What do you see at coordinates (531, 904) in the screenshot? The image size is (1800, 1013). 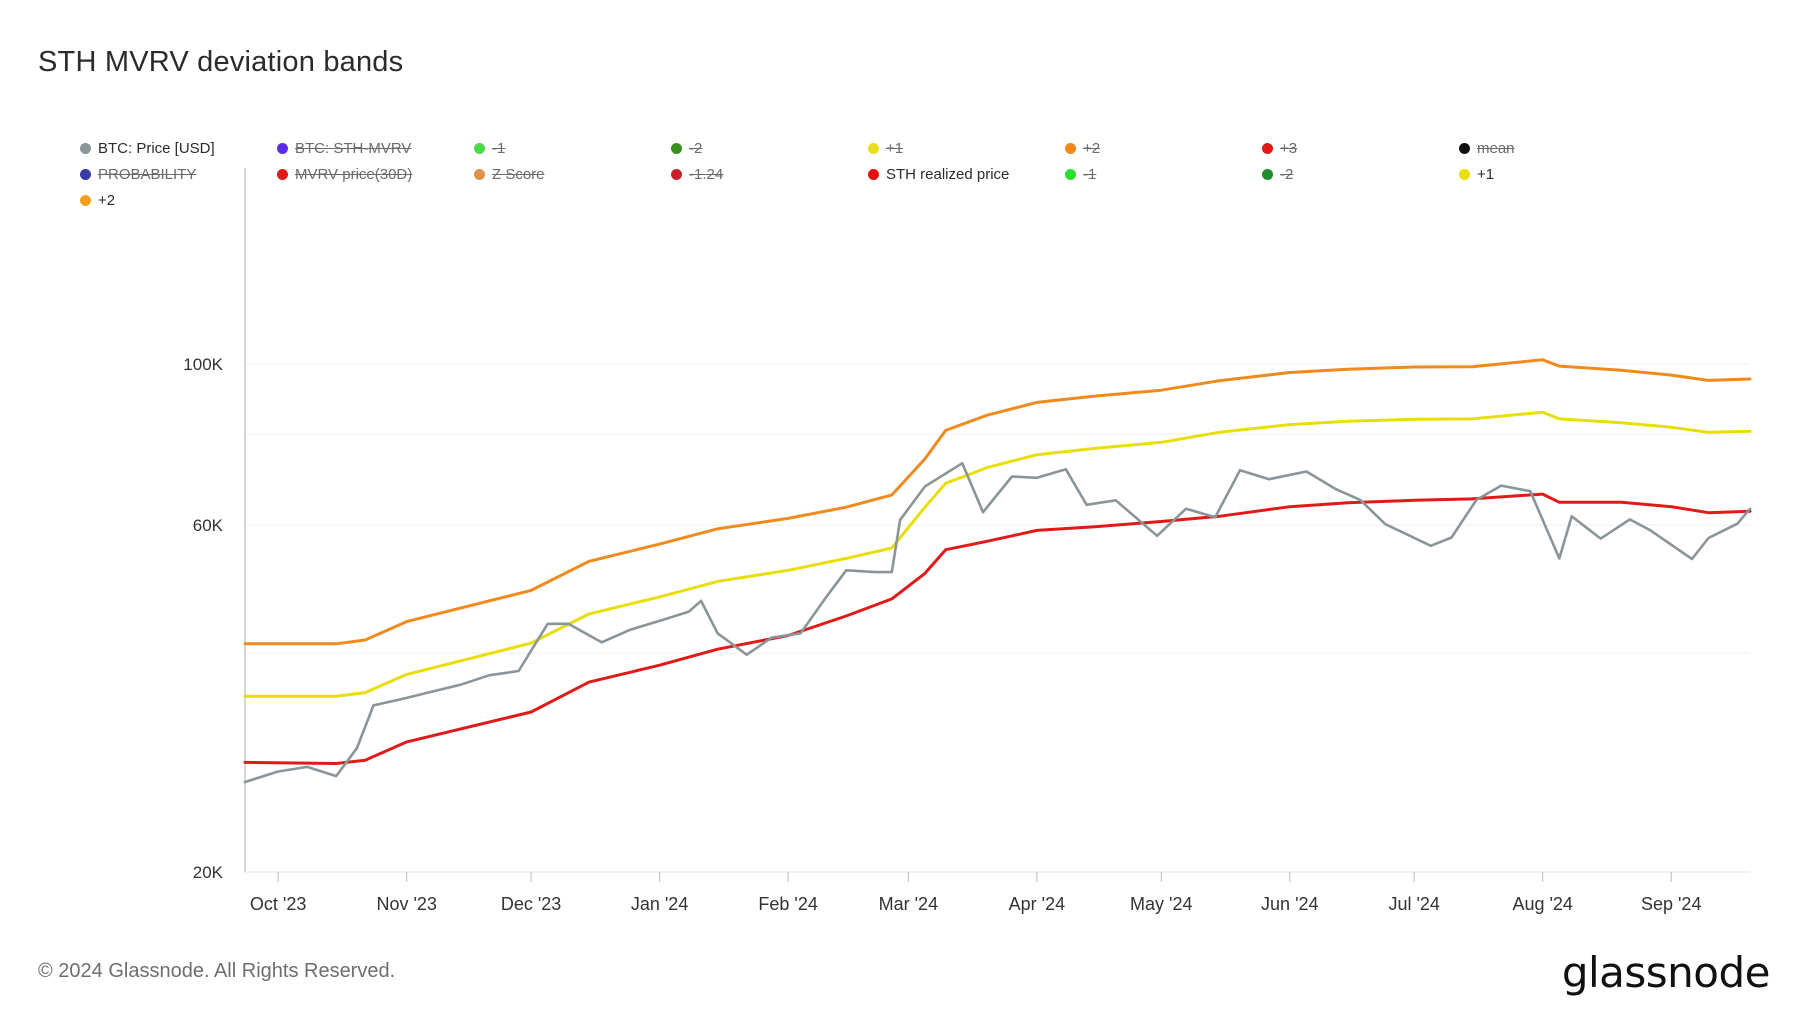 I see `x-tick-label: Dec '23` at bounding box center [531, 904].